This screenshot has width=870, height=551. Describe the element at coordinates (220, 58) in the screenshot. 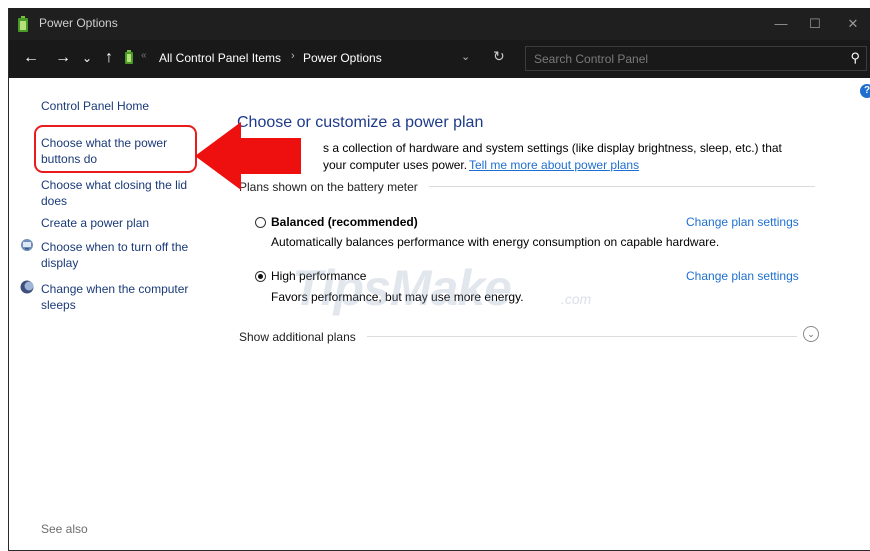

I see `breadcrumb-all-control-panel-items: All Control Panel Items` at that location.